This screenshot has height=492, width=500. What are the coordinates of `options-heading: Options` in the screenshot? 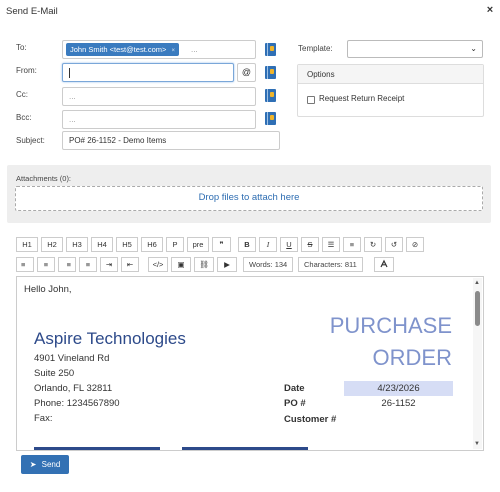 It's located at (390, 74).